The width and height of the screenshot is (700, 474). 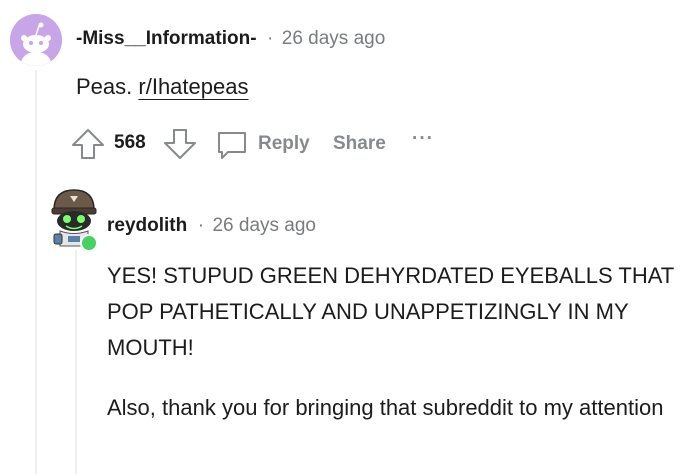 I want to click on thread-line-main, so click(x=36, y=272).